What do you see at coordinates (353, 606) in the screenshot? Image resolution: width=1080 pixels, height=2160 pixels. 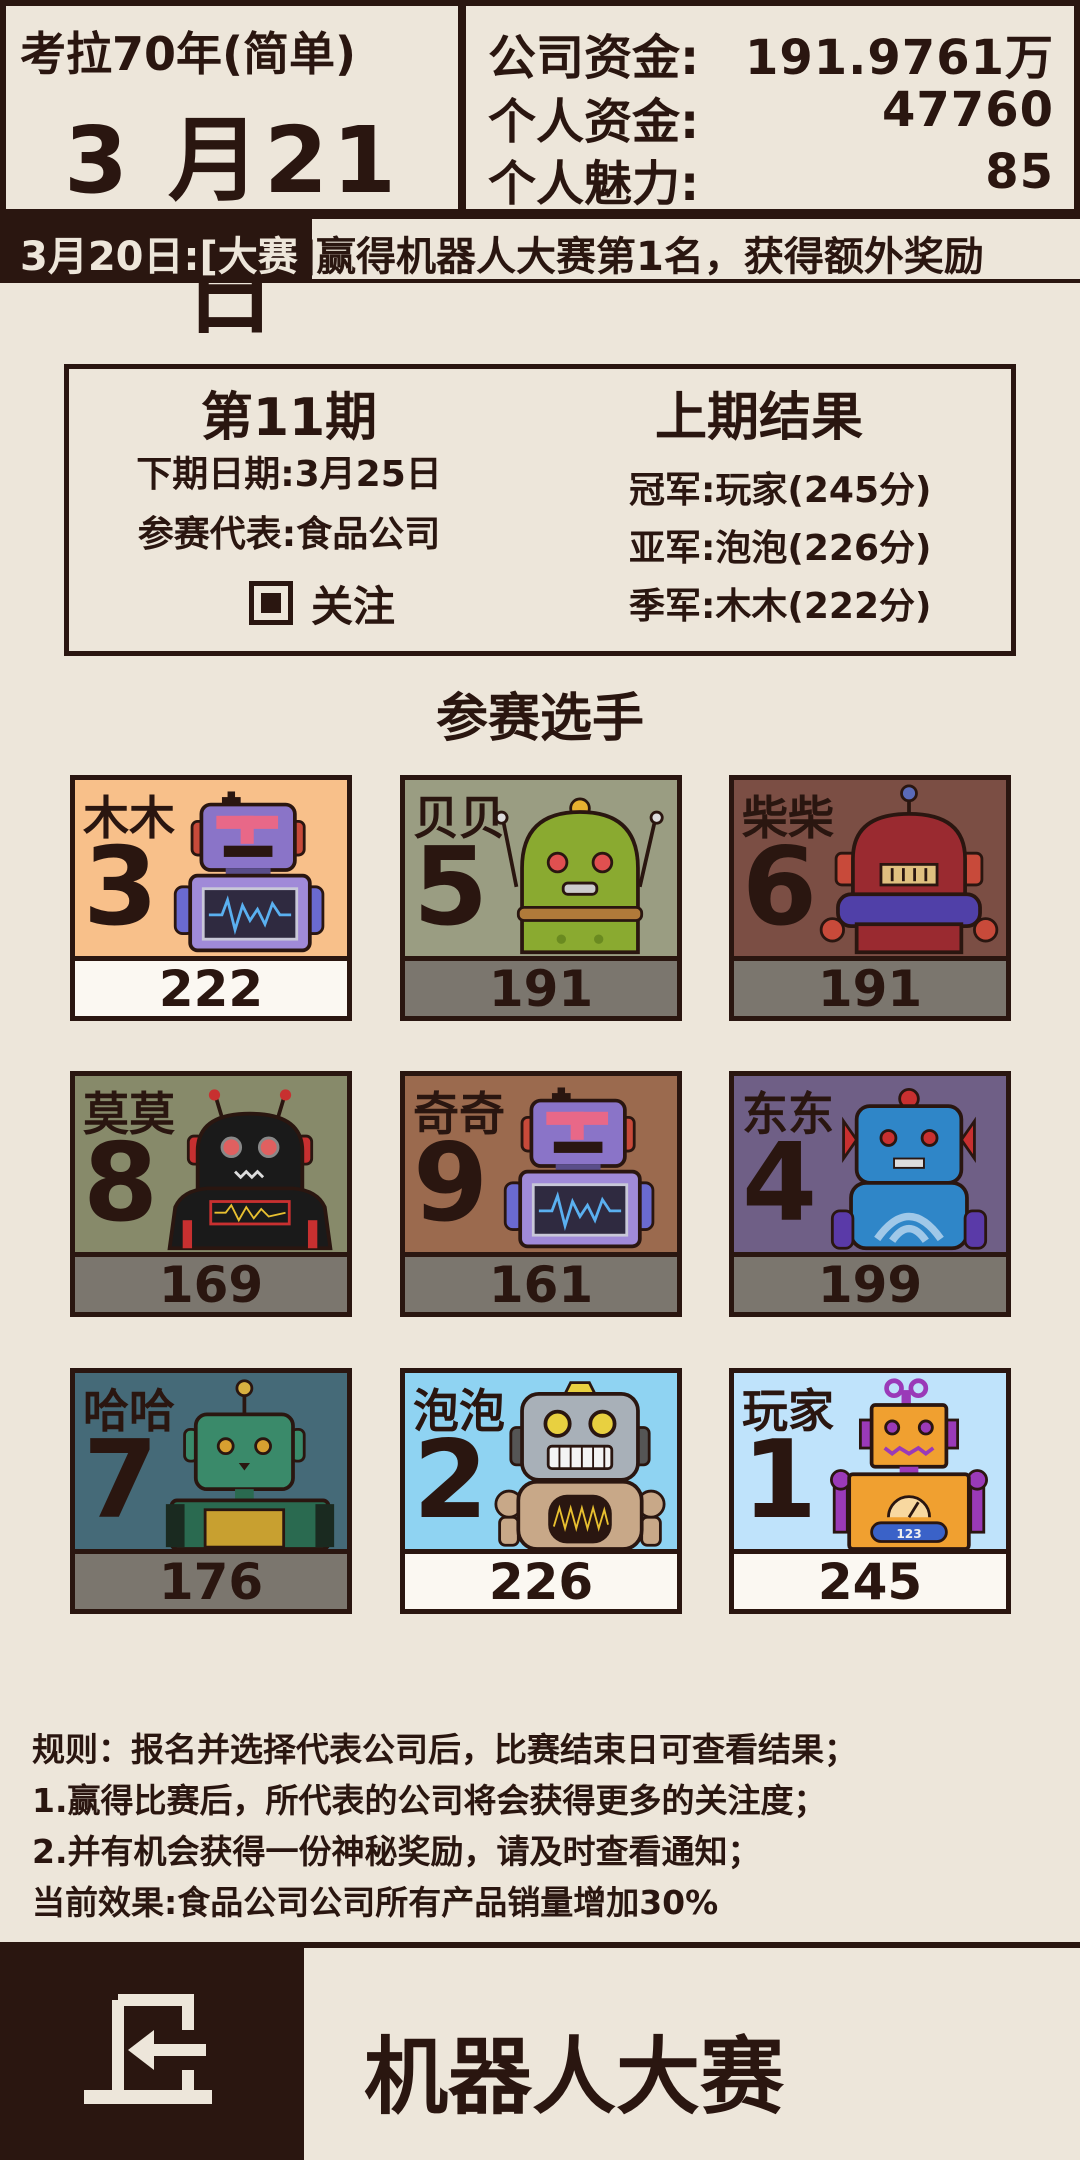 I see `follow-label: 关注` at bounding box center [353, 606].